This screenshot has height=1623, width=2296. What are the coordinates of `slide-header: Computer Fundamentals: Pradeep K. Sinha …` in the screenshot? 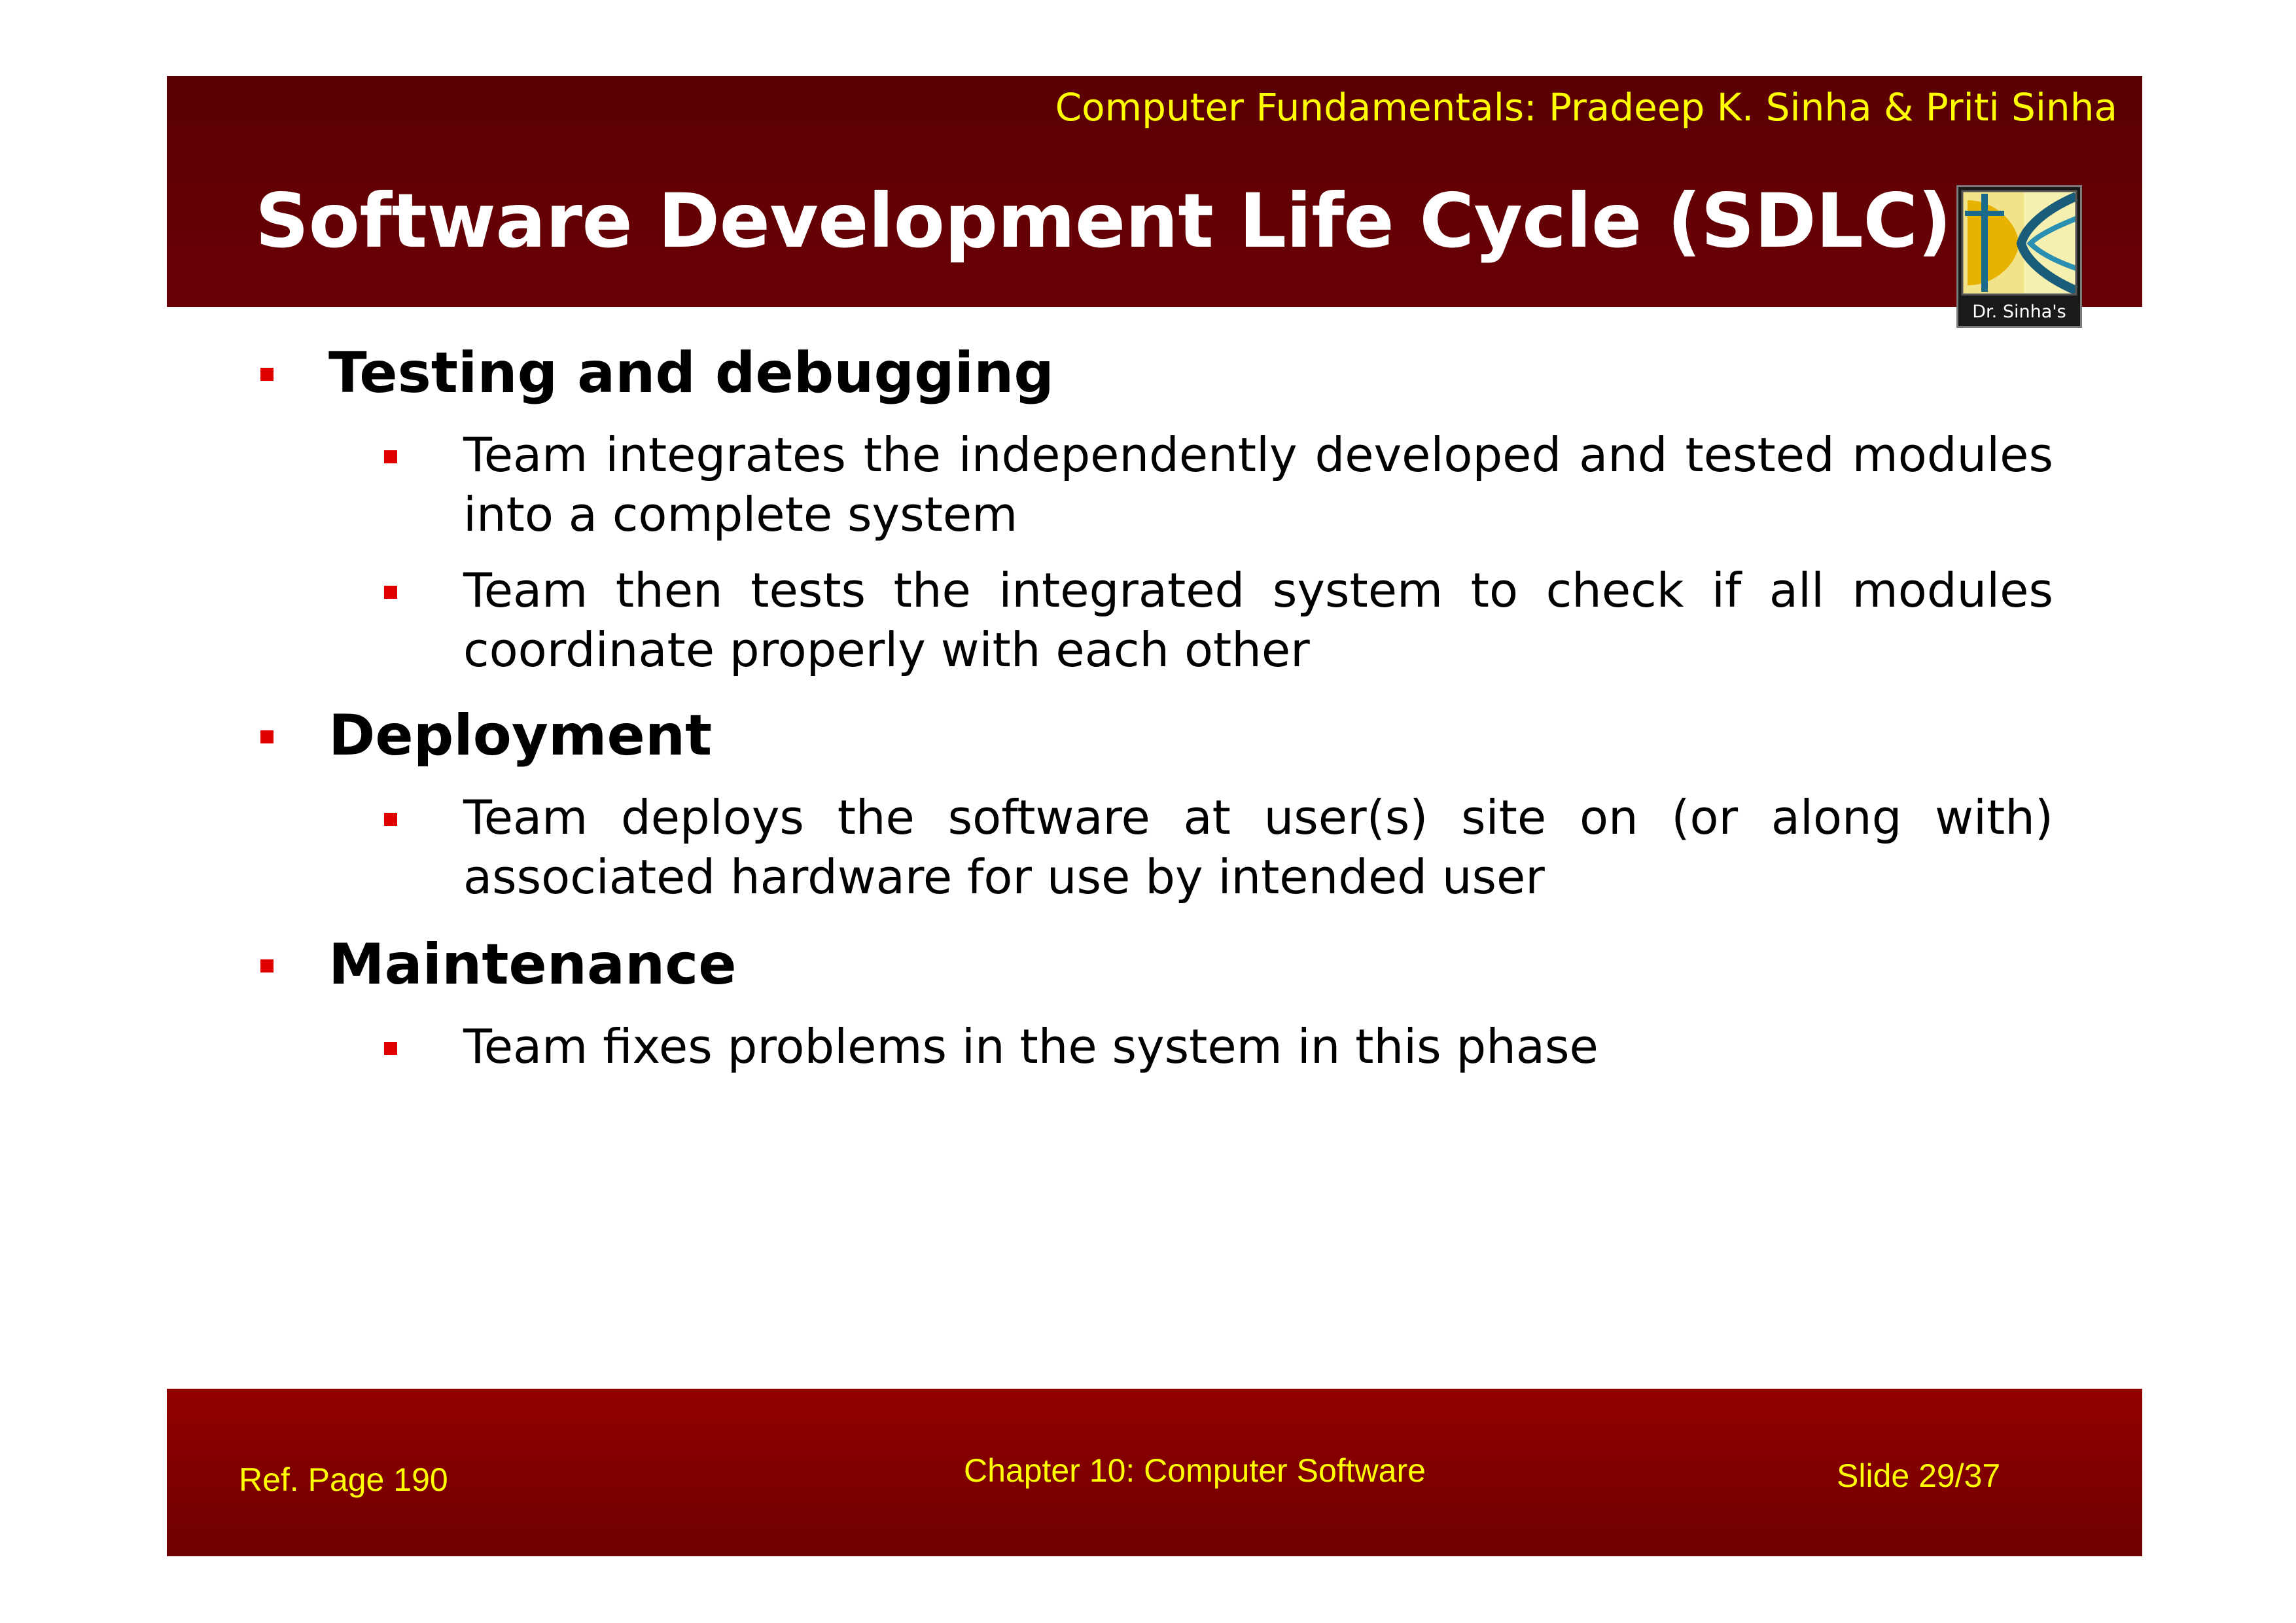 It's located at (1154, 191).